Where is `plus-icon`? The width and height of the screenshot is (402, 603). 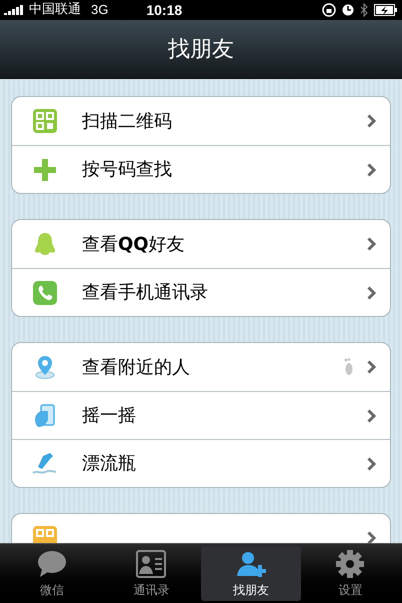 plus-icon is located at coordinates (45, 169).